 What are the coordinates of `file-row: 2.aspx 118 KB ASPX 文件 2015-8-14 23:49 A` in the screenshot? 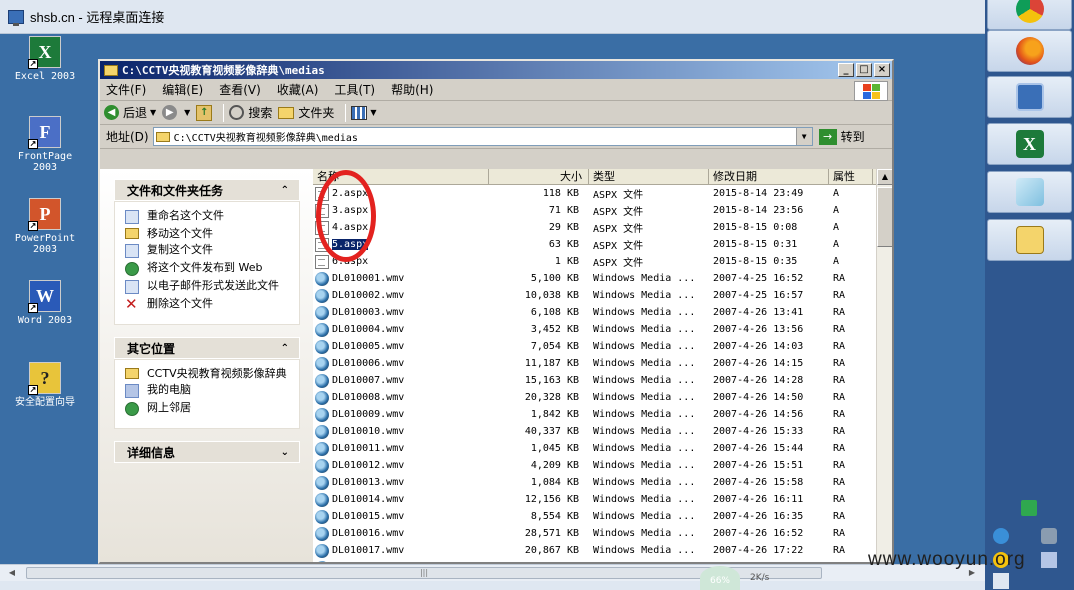 It's located at (602, 193).